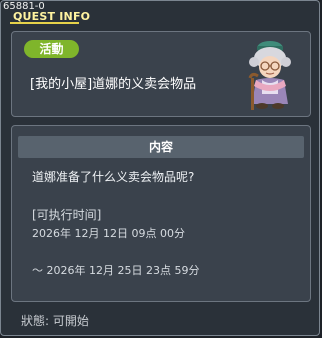  I want to click on available-time-label: [可执行时间], so click(67, 215).